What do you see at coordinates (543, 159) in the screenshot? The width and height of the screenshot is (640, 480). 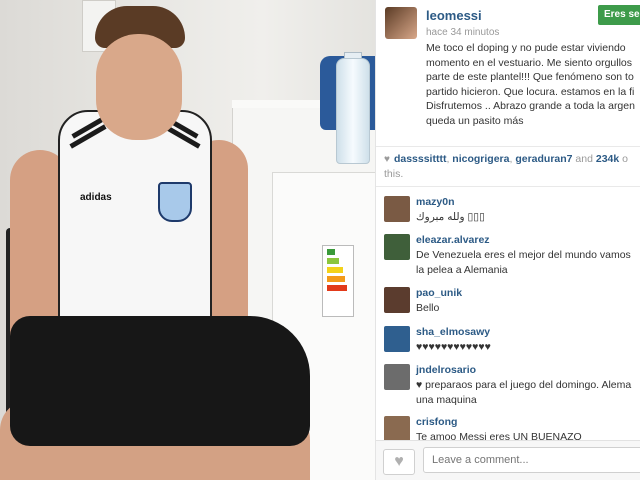 I see `like-user: geraduran7` at bounding box center [543, 159].